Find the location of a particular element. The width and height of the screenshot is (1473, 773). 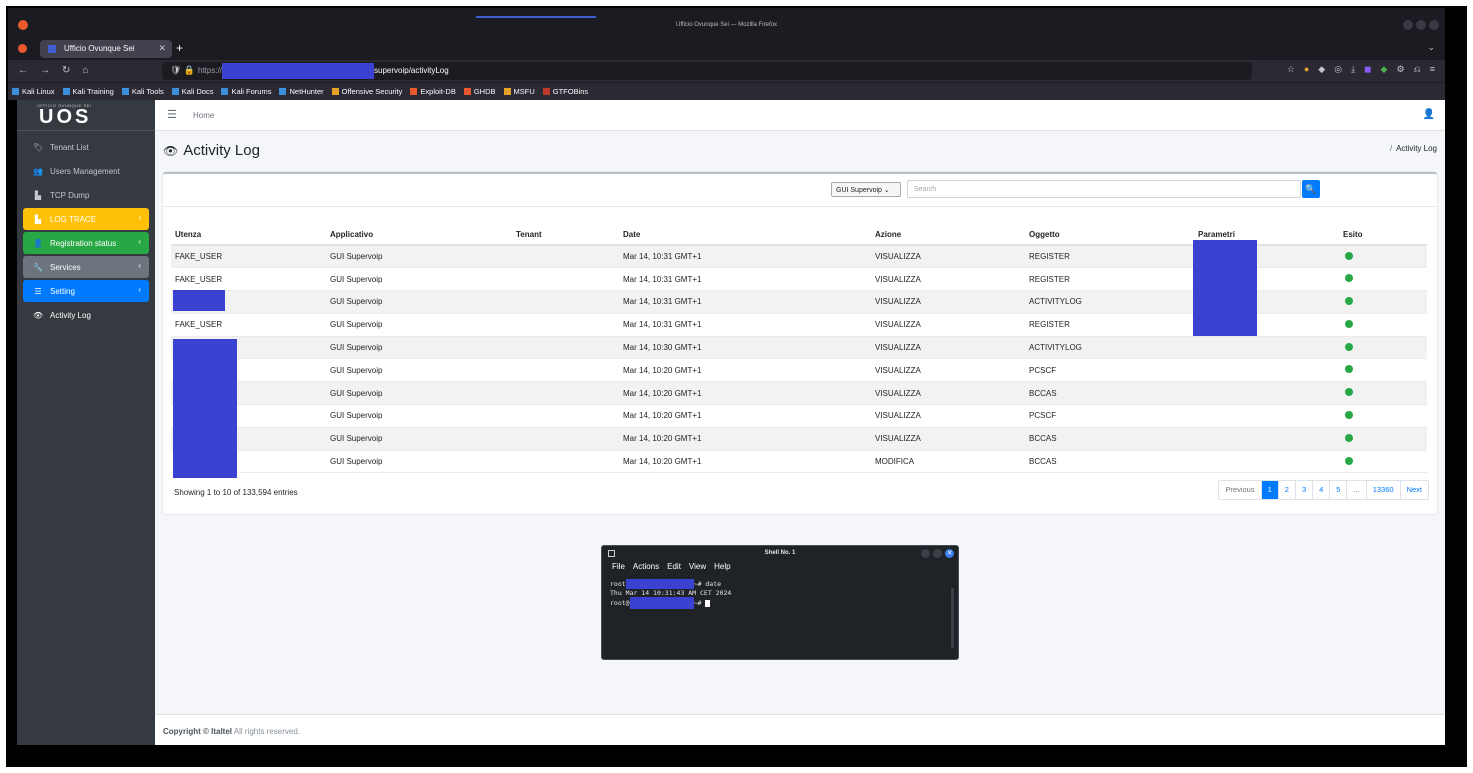

page-button: 5 is located at coordinates (1337, 490).